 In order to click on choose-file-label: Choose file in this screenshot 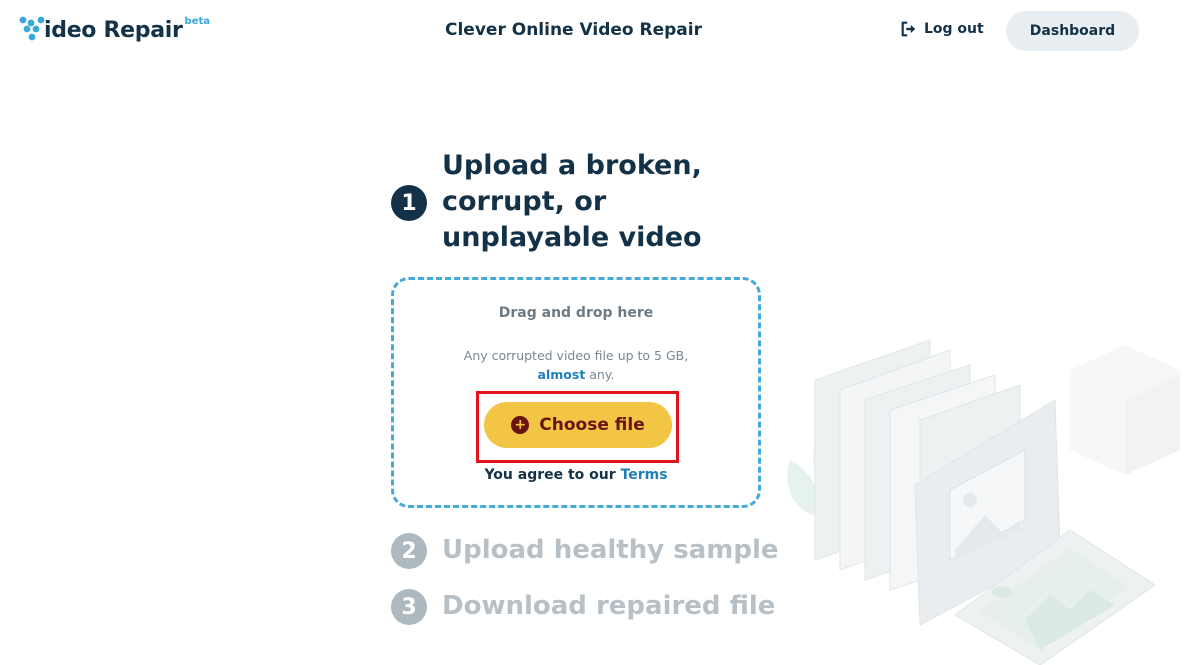, I will do `click(592, 425)`.